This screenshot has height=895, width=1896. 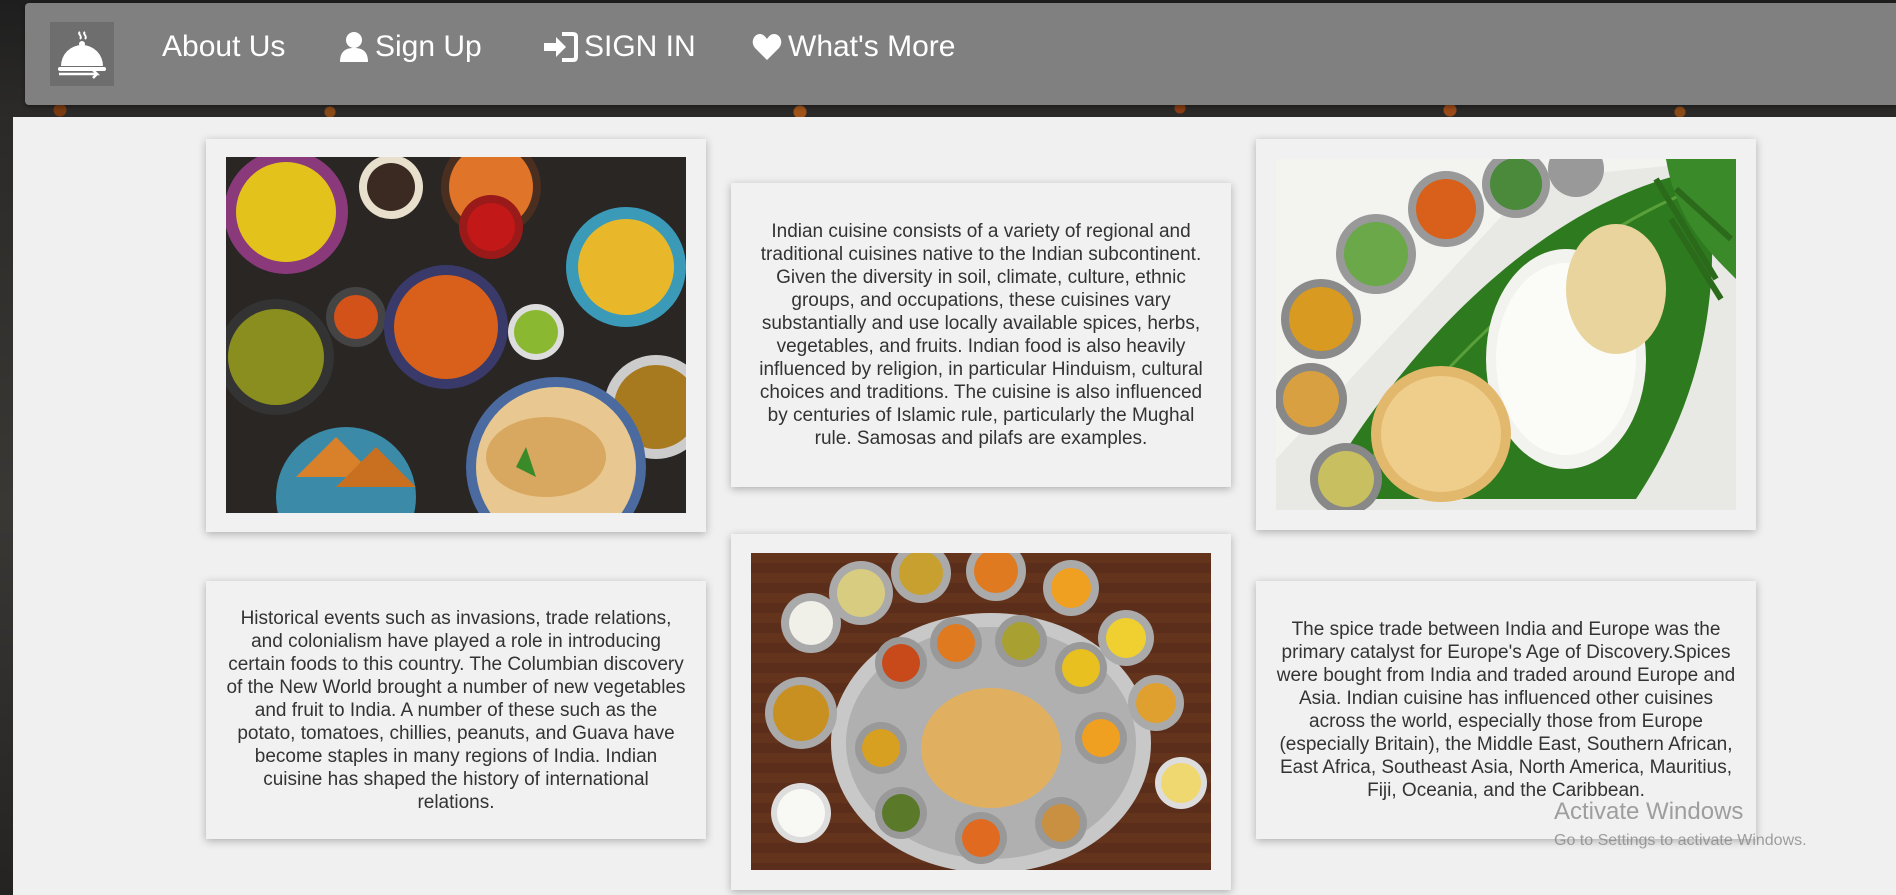 I want to click on nav-sign-up-label: Sign Up, so click(x=428, y=46).